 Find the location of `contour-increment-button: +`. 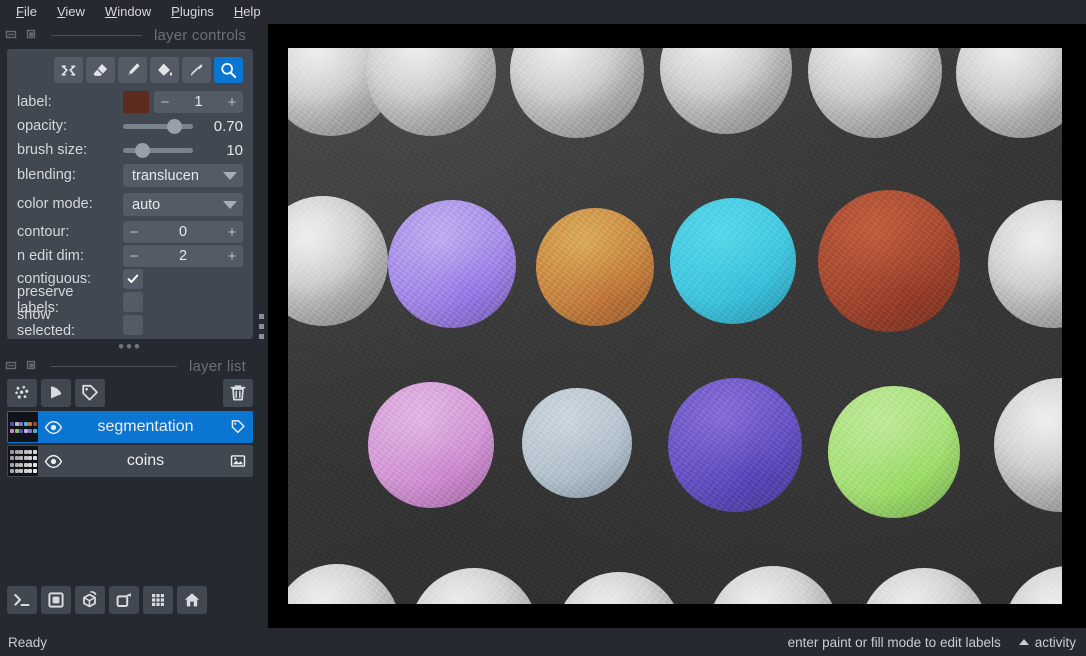

contour-increment-button: + is located at coordinates (232, 232).